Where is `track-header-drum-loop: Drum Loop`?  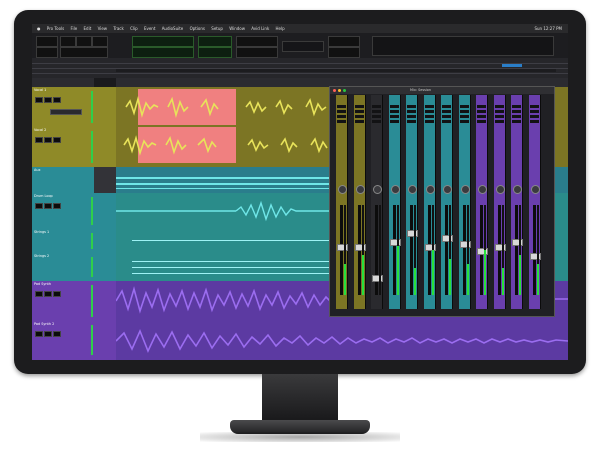 track-header-drum-loop: Drum Loop is located at coordinates (63, 211).